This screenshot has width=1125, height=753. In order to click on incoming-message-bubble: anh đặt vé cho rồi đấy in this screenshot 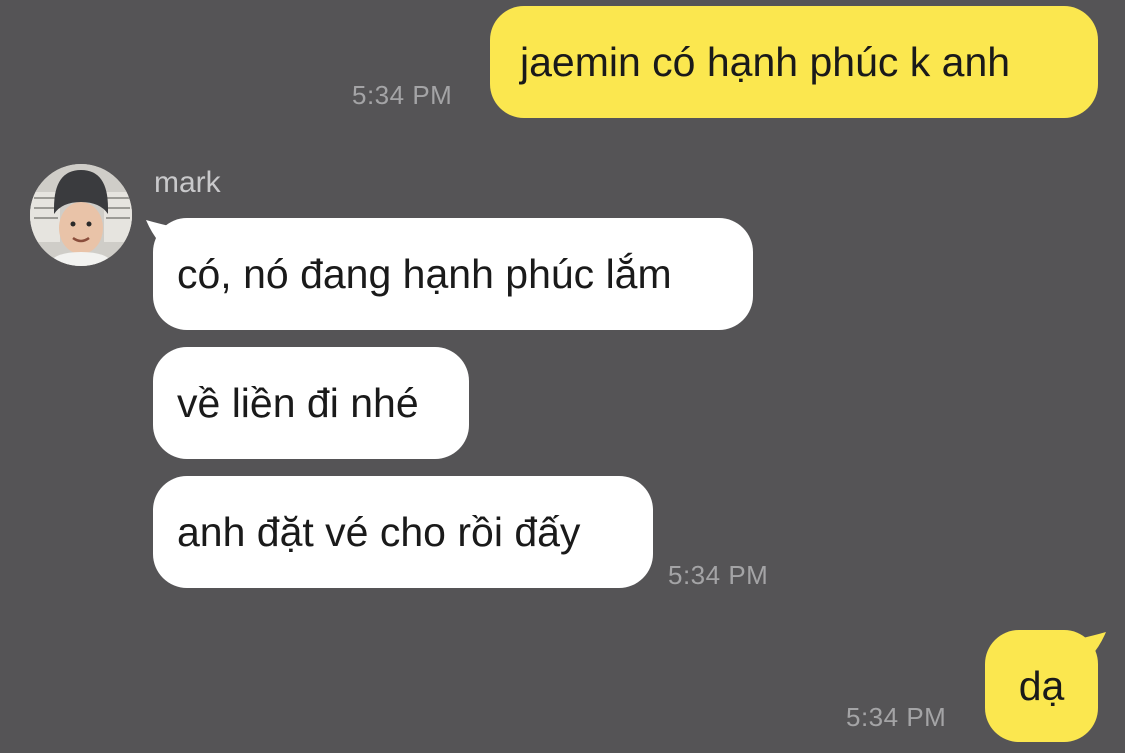, I will do `click(403, 532)`.